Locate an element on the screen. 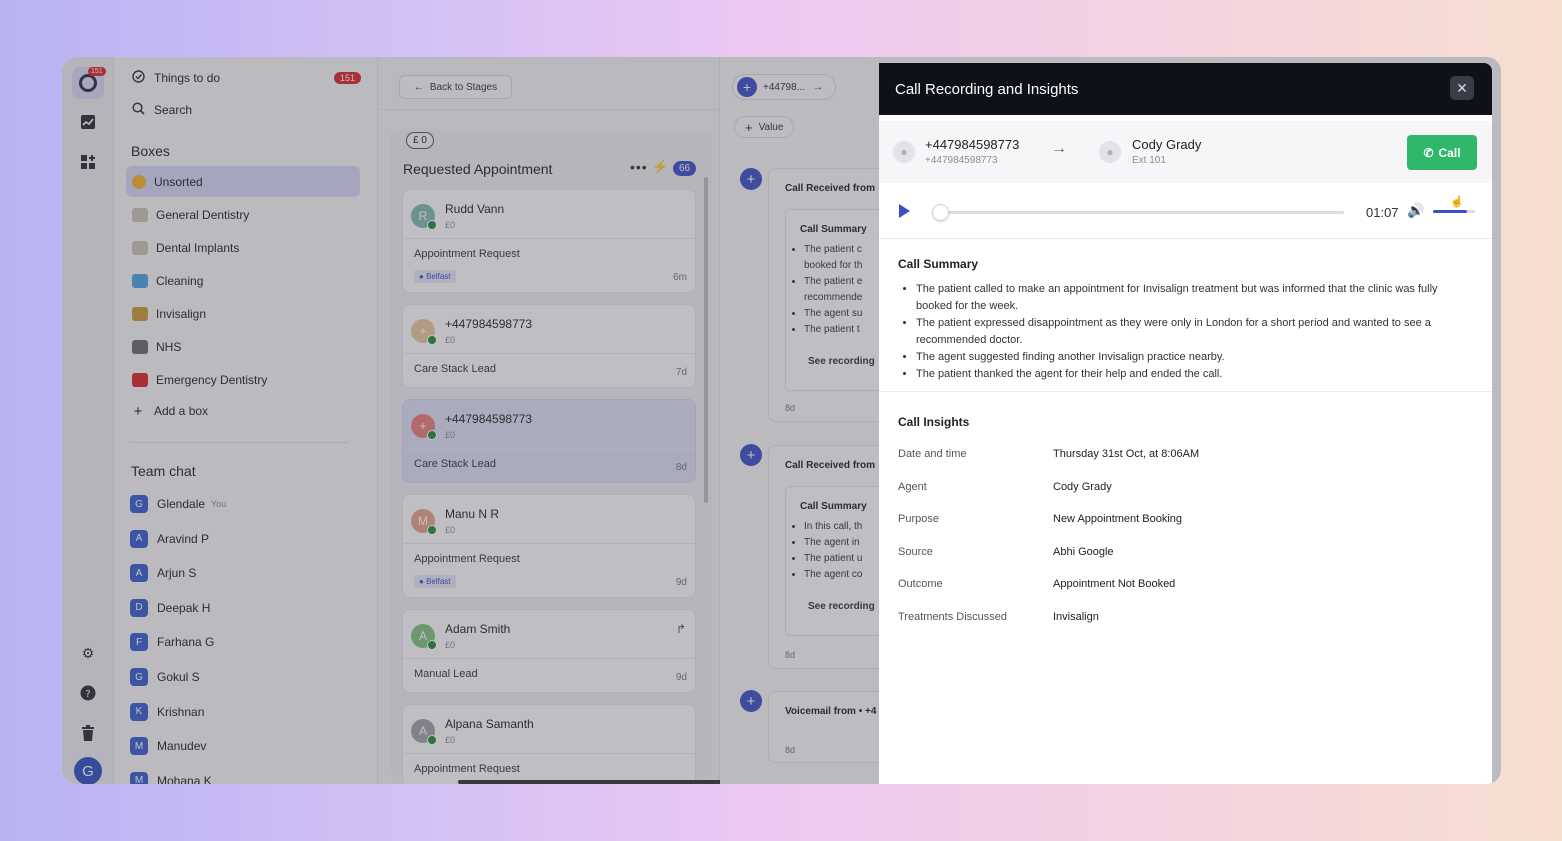 The width and height of the screenshot is (1562, 841). sidebar-box-item: Unsorted is located at coordinates (243, 181).